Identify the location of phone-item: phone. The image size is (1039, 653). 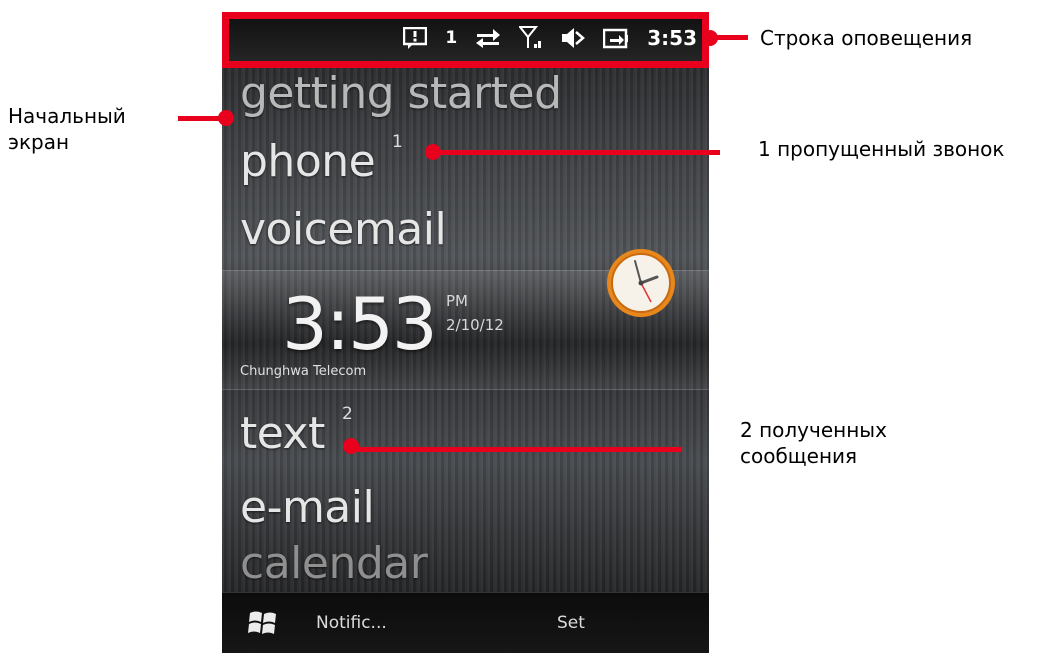
(308, 162).